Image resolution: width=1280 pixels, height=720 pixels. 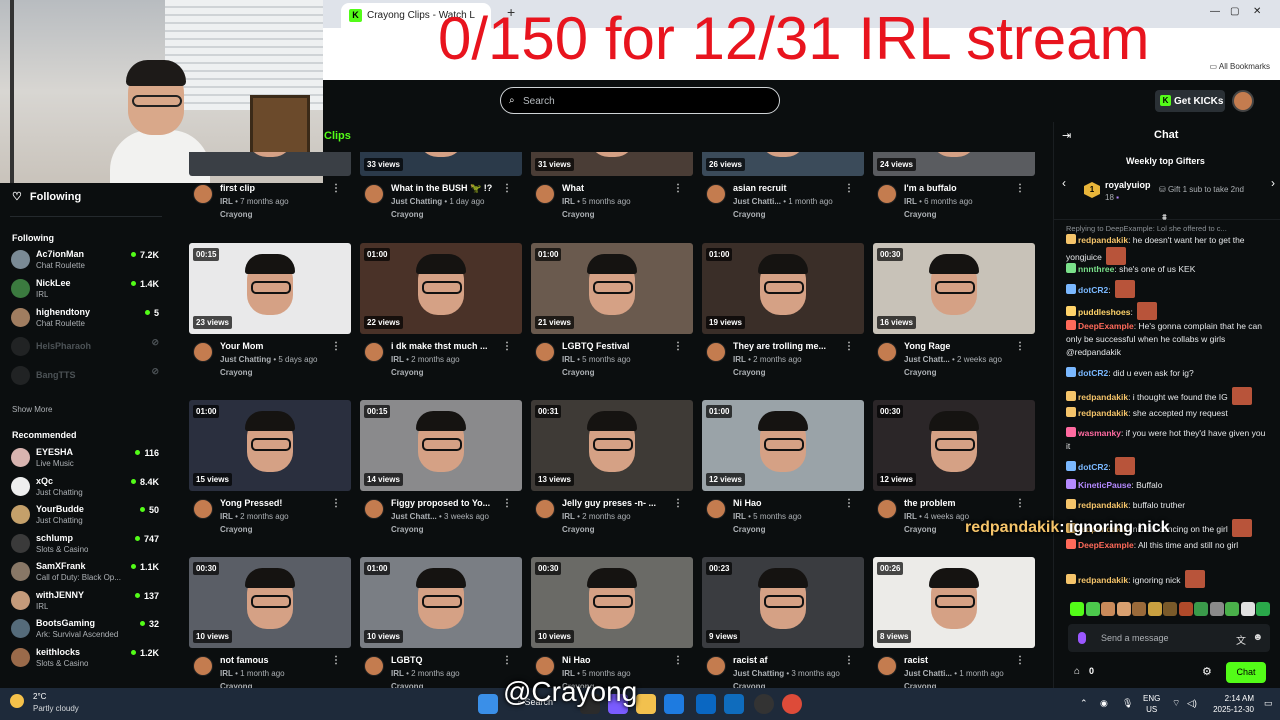 I want to click on chat-input: Send a message 文 ☻, so click(x=1169, y=638).